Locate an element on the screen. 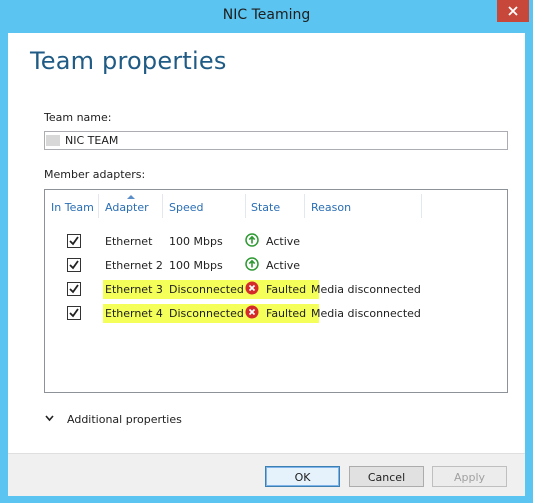 Image resolution: width=533 pixels, height=503 pixels. close-button is located at coordinates (513, 11).